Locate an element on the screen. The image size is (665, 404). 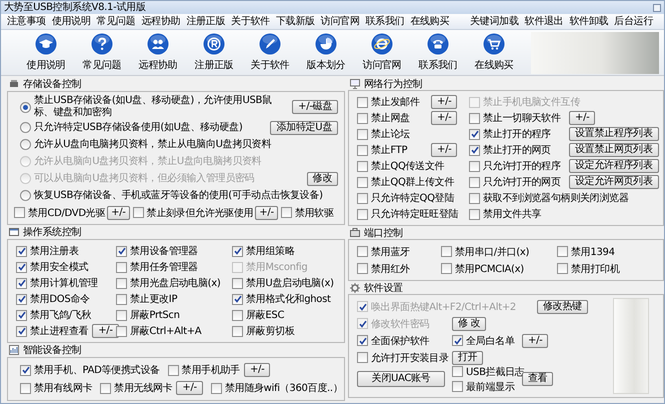
checkbox: 禁用串口/并口(x) is located at coordinates (485, 251).